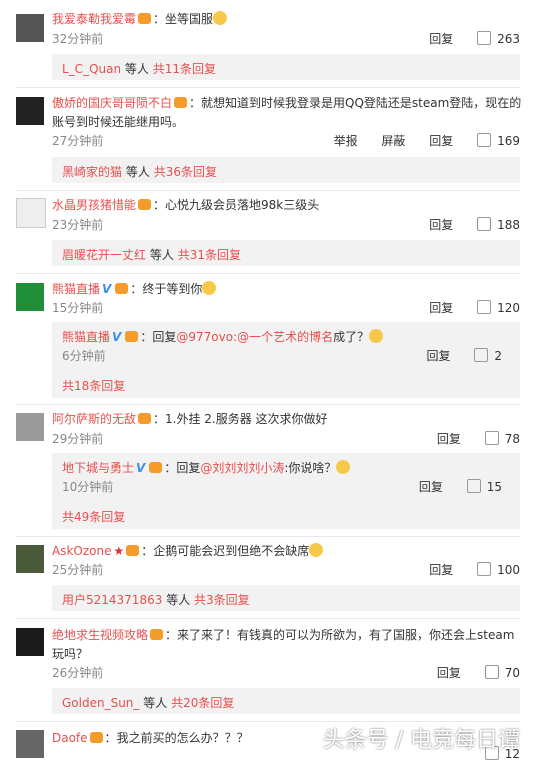  What do you see at coordinates (119, 551) in the screenshot?
I see `star-icon: ★` at bounding box center [119, 551].